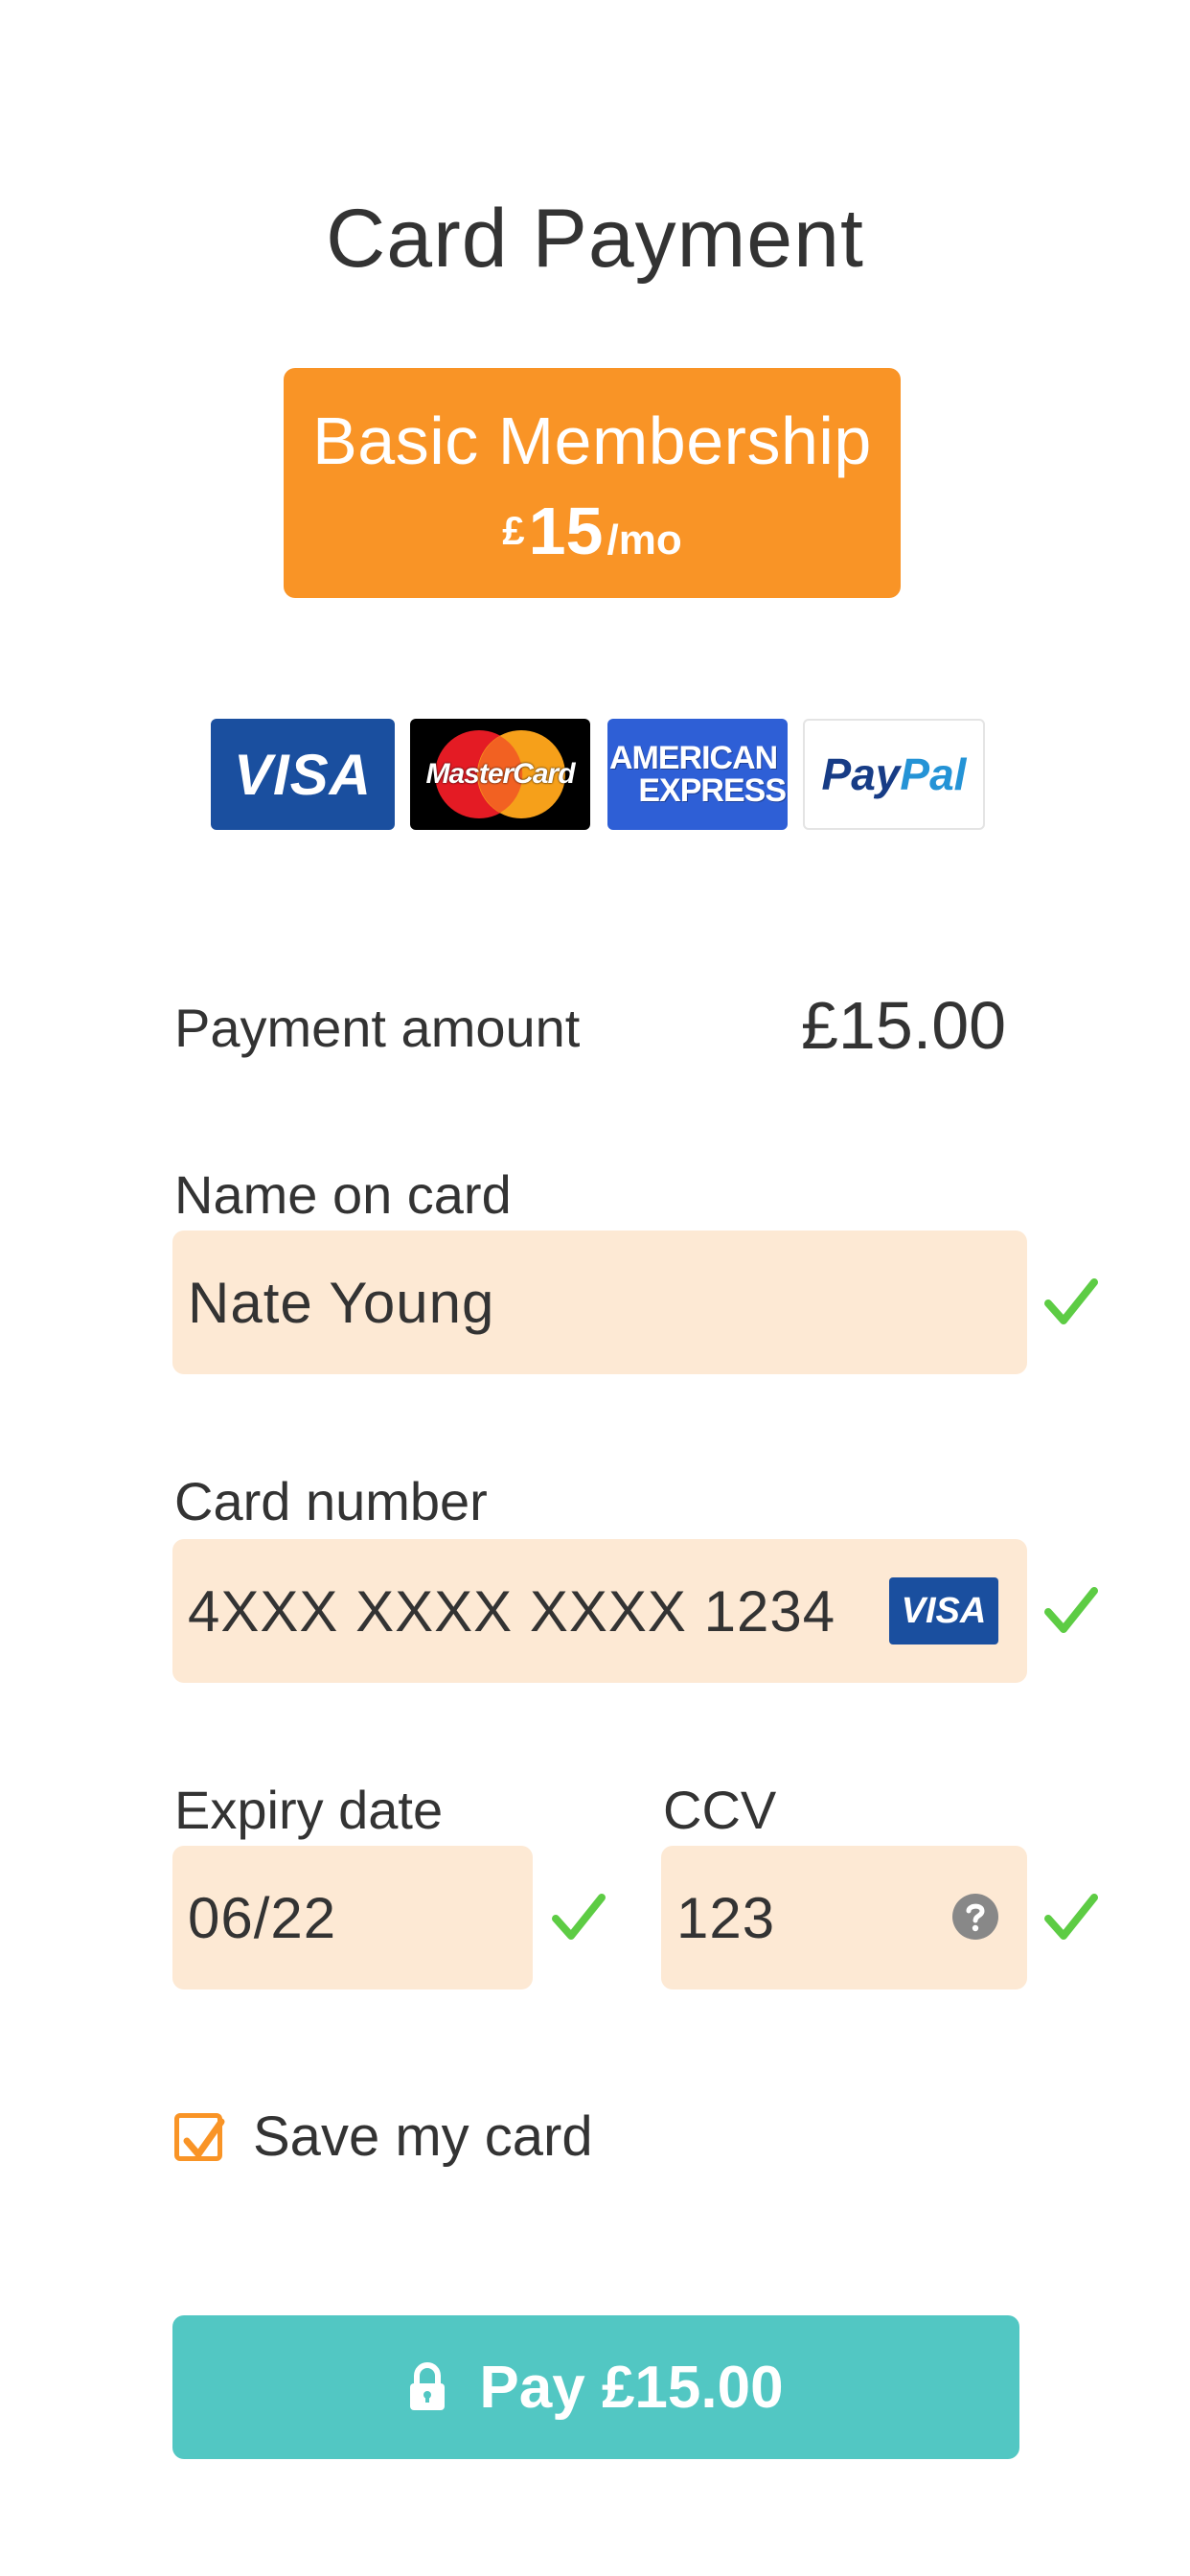  Describe the element at coordinates (566, 531) in the screenshot. I see `plan-amount: 15` at that location.